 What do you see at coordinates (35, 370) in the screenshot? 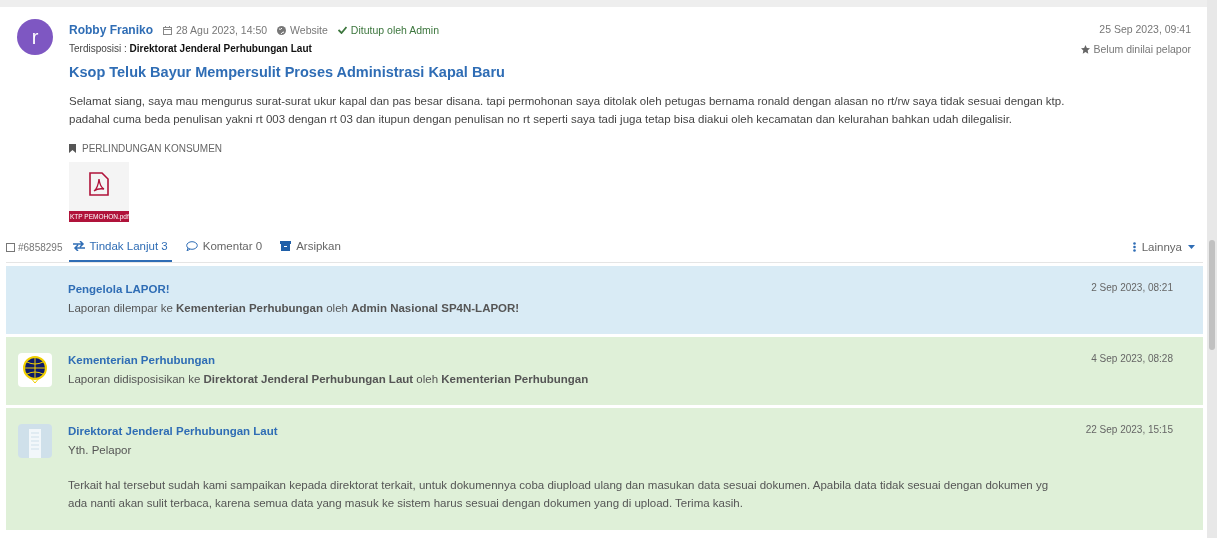
I see `emblem-icon` at bounding box center [35, 370].